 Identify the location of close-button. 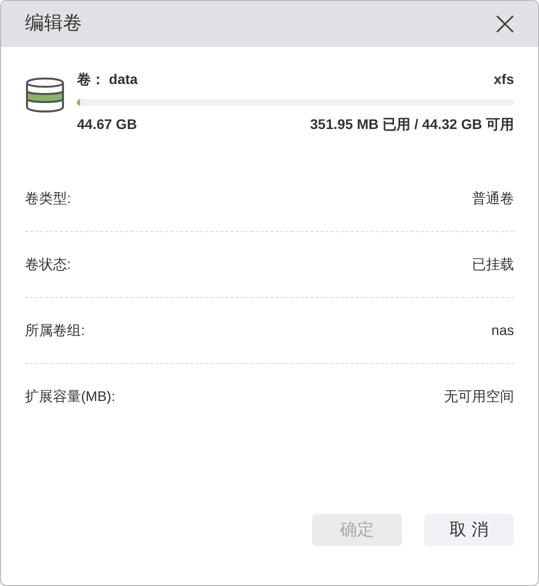
(505, 24).